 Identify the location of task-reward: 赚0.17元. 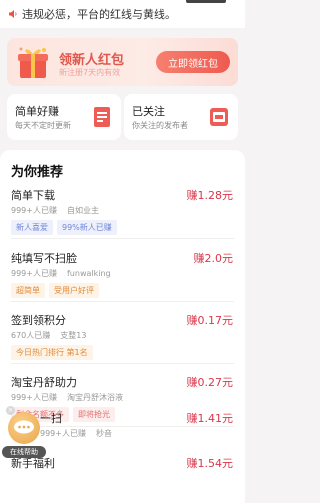
(210, 320).